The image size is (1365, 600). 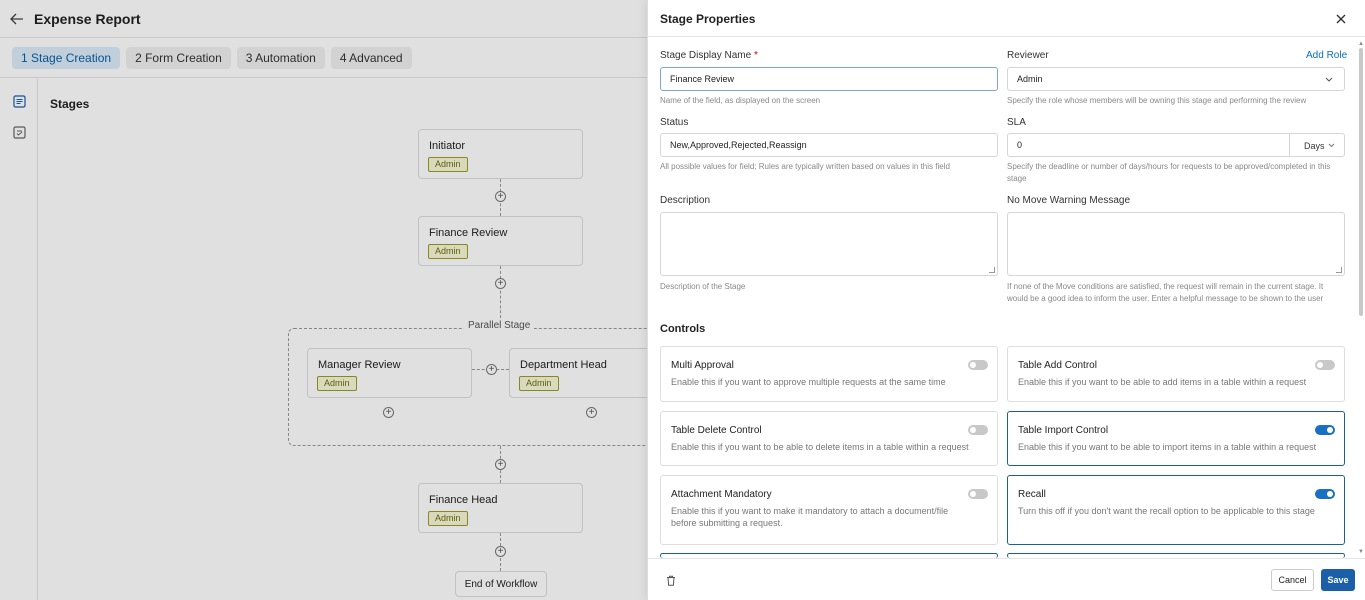 I want to click on control-title: Table Import Control, so click(x=1063, y=430).